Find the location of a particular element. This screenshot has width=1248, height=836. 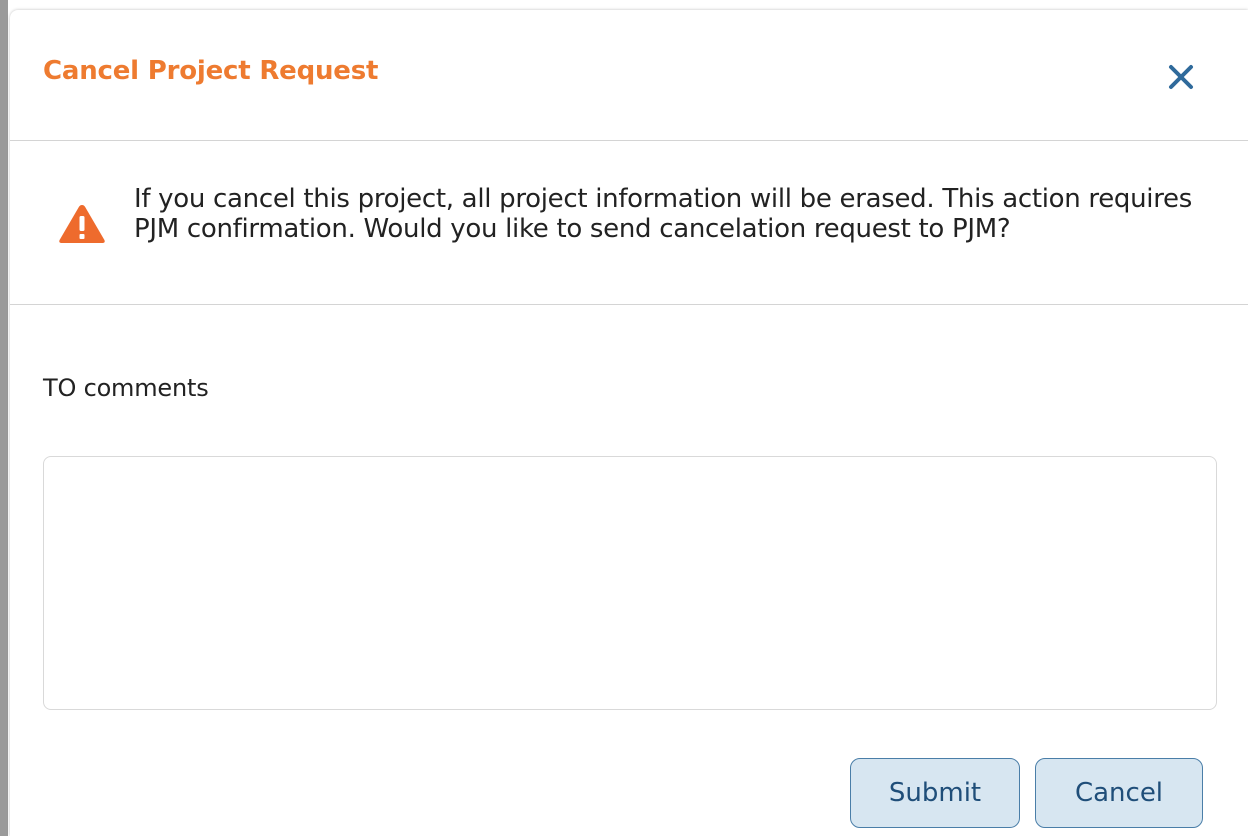

background-page-edge is located at coordinates (4, 418).